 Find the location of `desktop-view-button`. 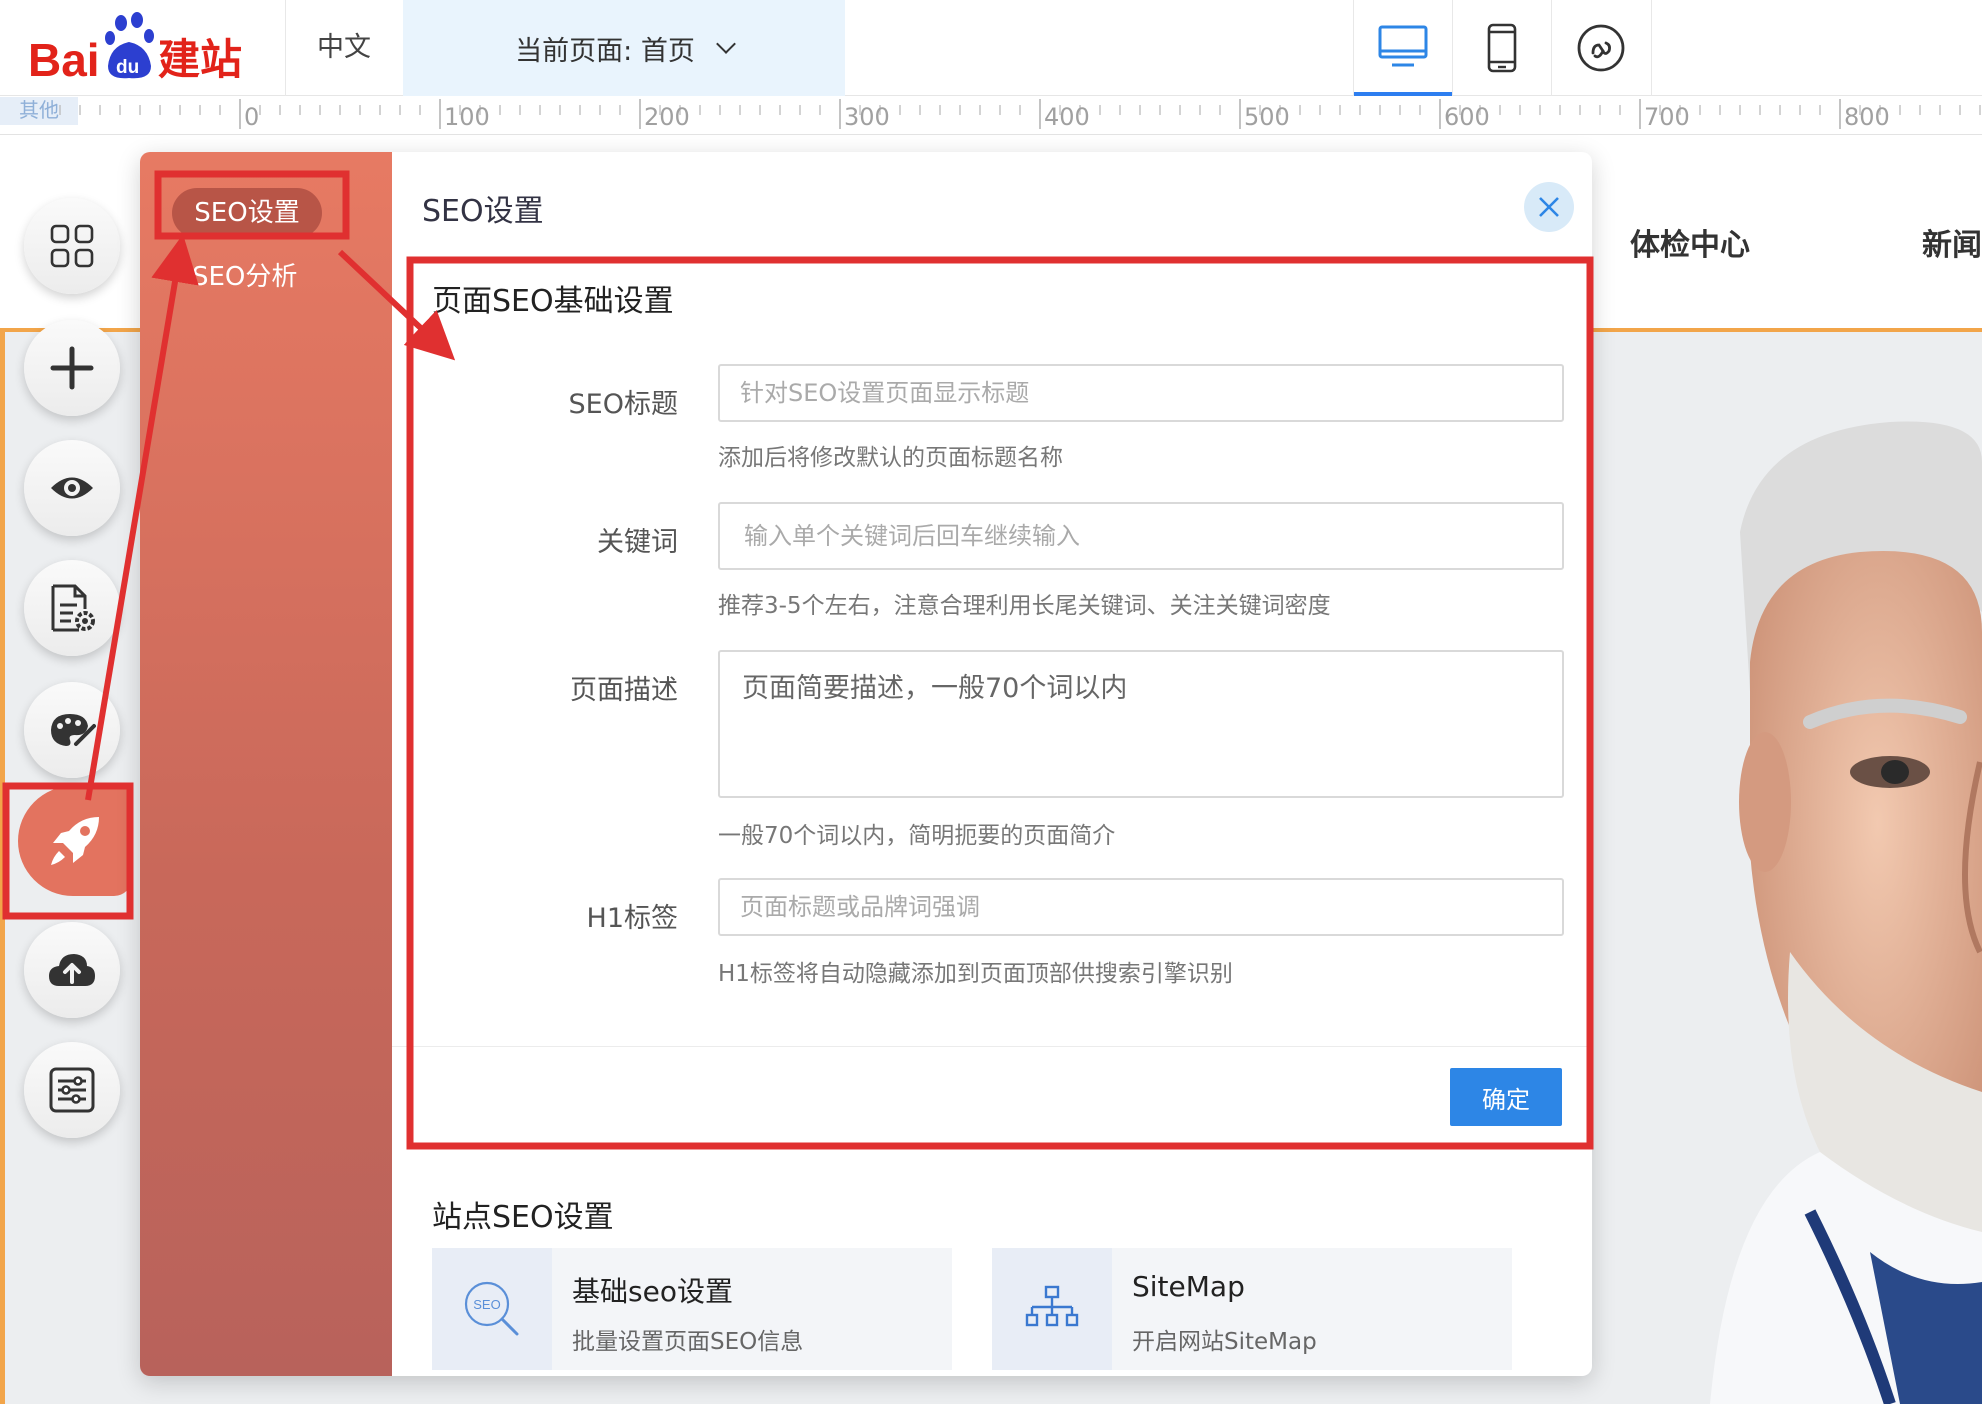

desktop-view-button is located at coordinates (1403, 48).